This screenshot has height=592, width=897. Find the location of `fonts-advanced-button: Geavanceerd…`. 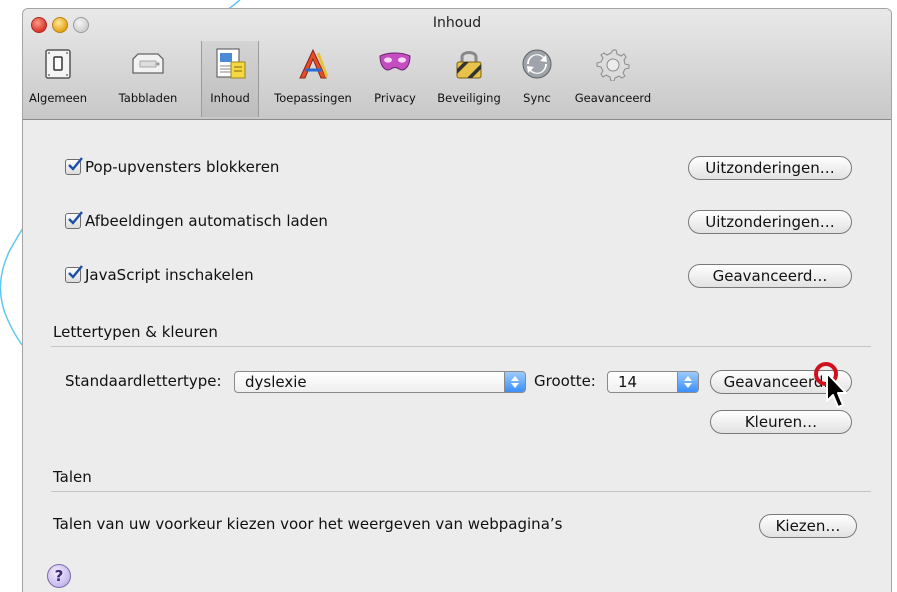

fonts-advanced-button: Geavanceerd… is located at coordinates (781, 382).